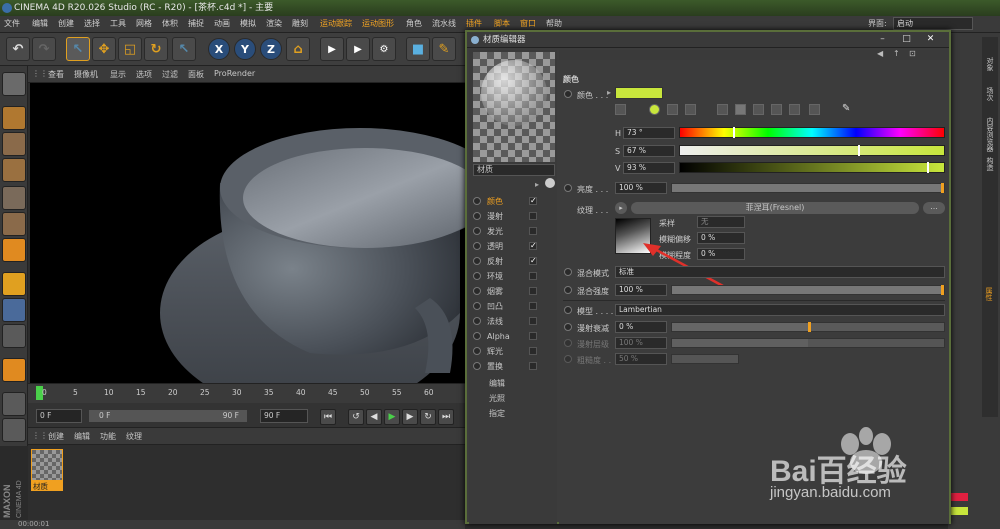 The image size is (1000, 529). Describe the element at coordinates (690, 109) in the screenshot. I see `kelvin-icon` at that location.